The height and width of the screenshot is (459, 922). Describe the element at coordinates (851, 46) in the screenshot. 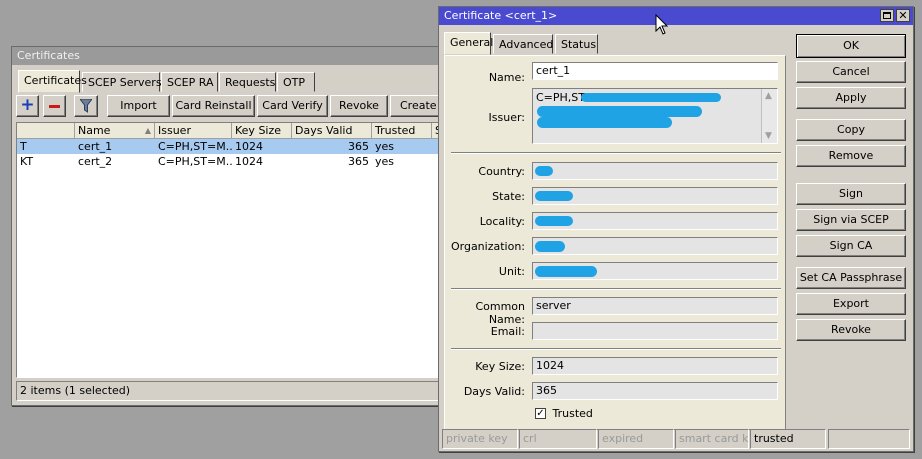

I see `ok-button: OK` at that location.